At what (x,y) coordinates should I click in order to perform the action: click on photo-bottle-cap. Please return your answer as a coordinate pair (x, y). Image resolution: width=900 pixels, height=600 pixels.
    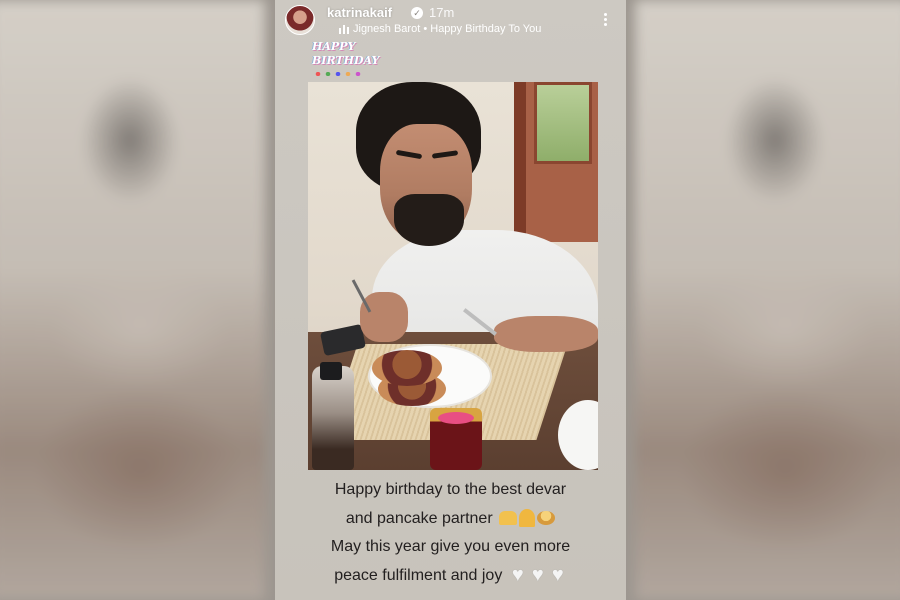
    Looking at the image, I should click on (331, 371).